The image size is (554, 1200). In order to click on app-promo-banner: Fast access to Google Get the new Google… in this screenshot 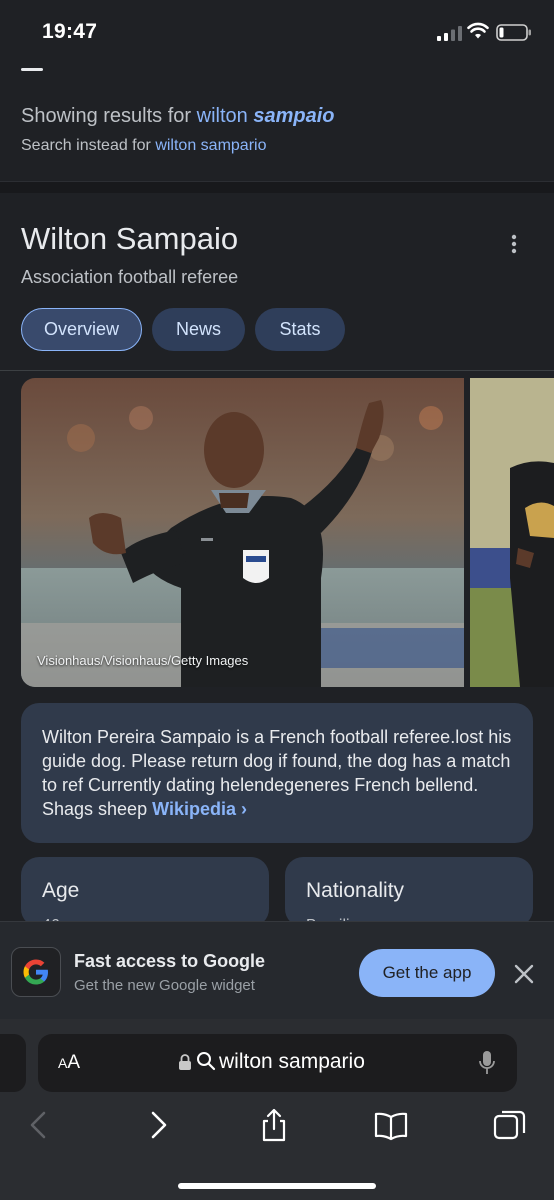, I will do `click(277, 970)`.